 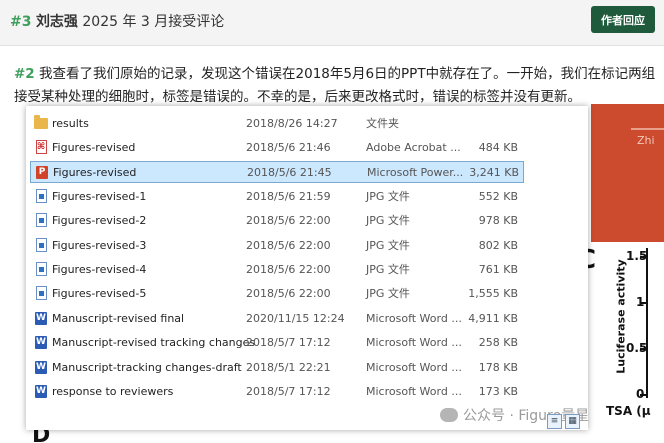 What do you see at coordinates (647, 129) in the screenshot?
I see `figure-line` at bounding box center [647, 129].